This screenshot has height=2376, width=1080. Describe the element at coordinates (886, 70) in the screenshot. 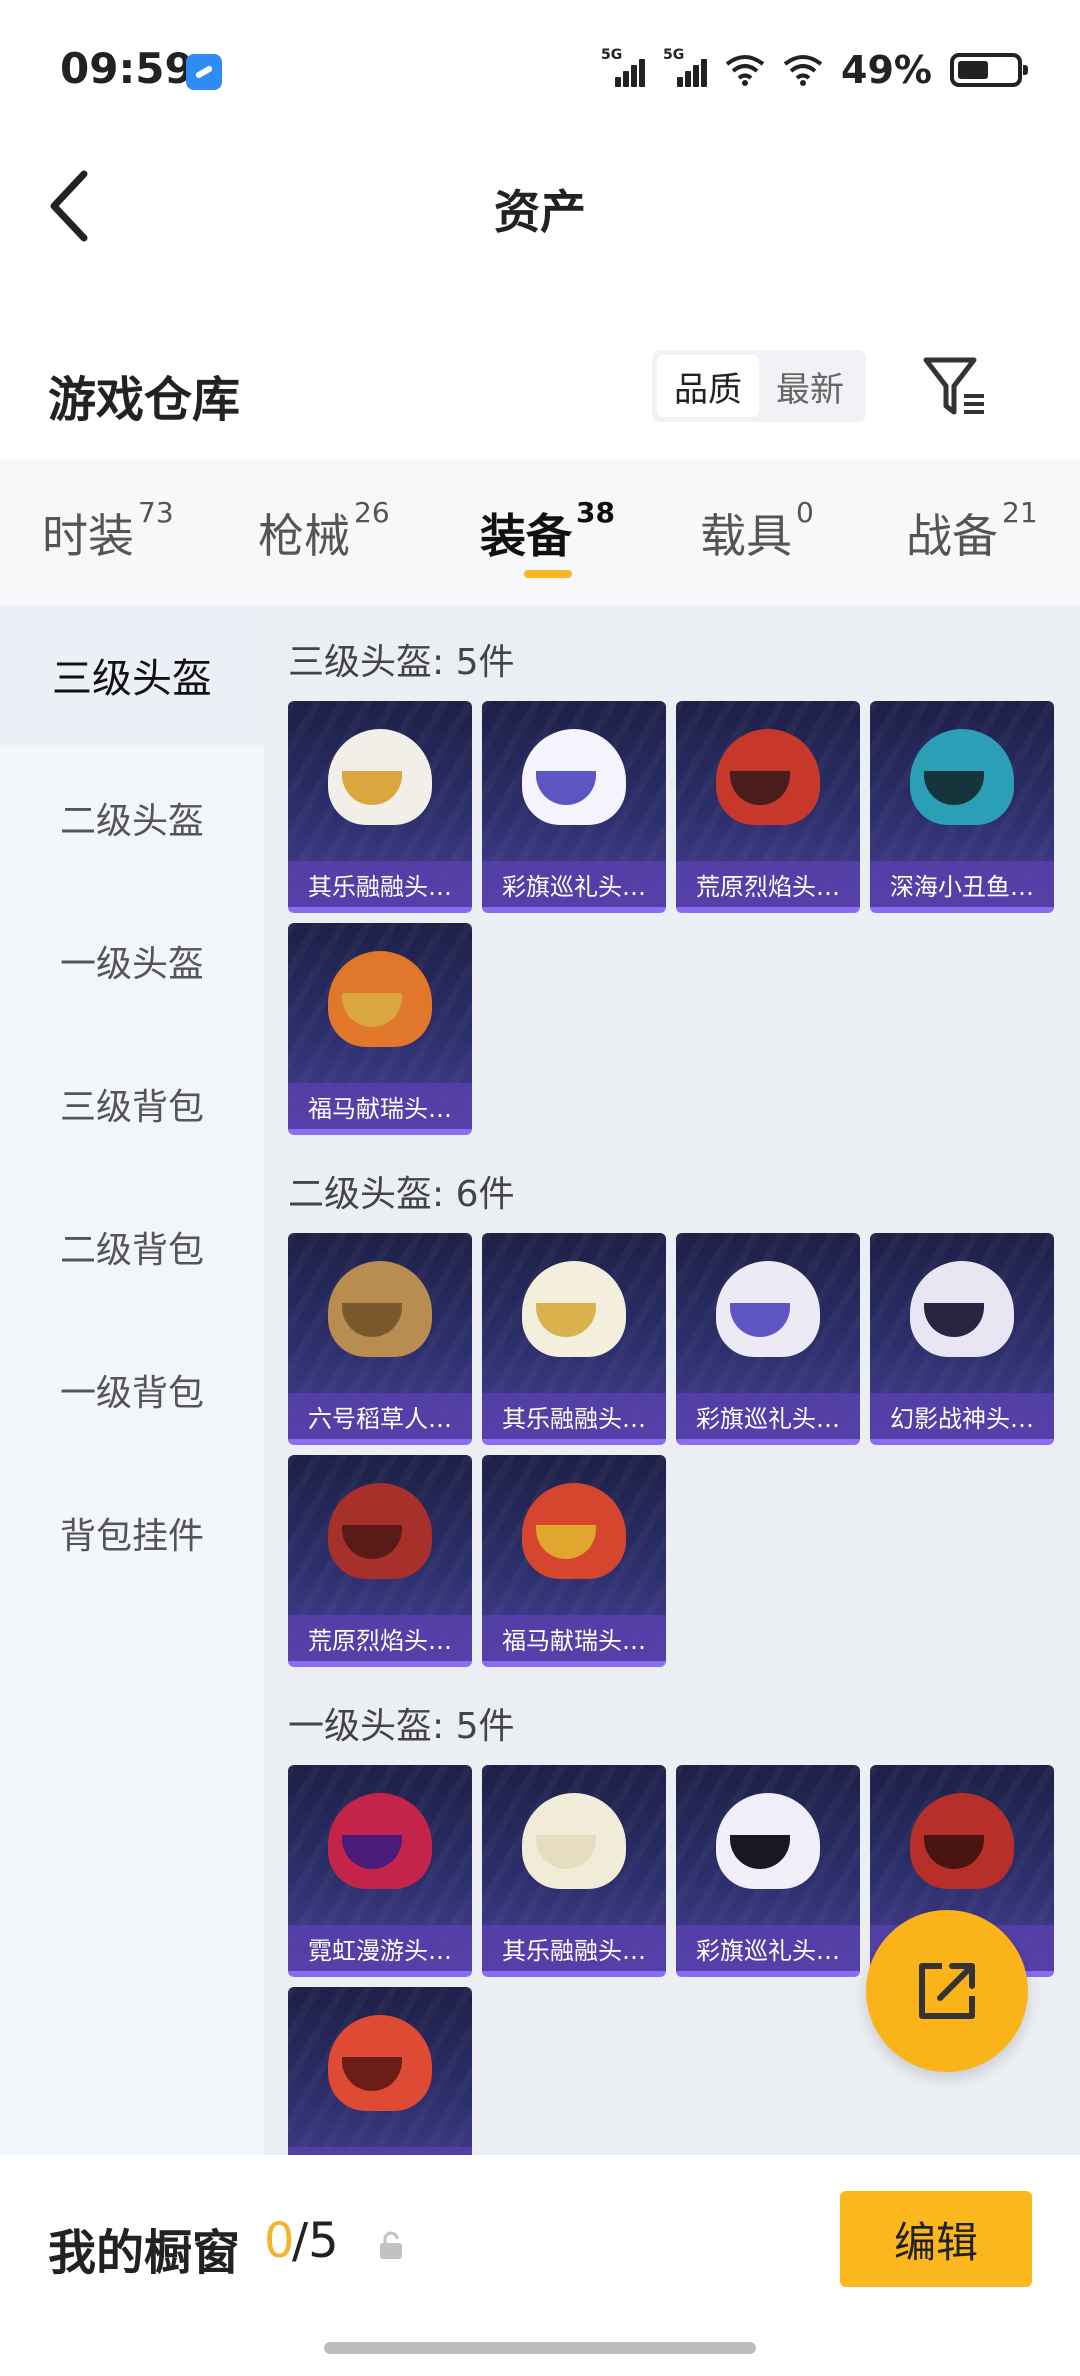

I see `battery-percentage: 49%` at that location.